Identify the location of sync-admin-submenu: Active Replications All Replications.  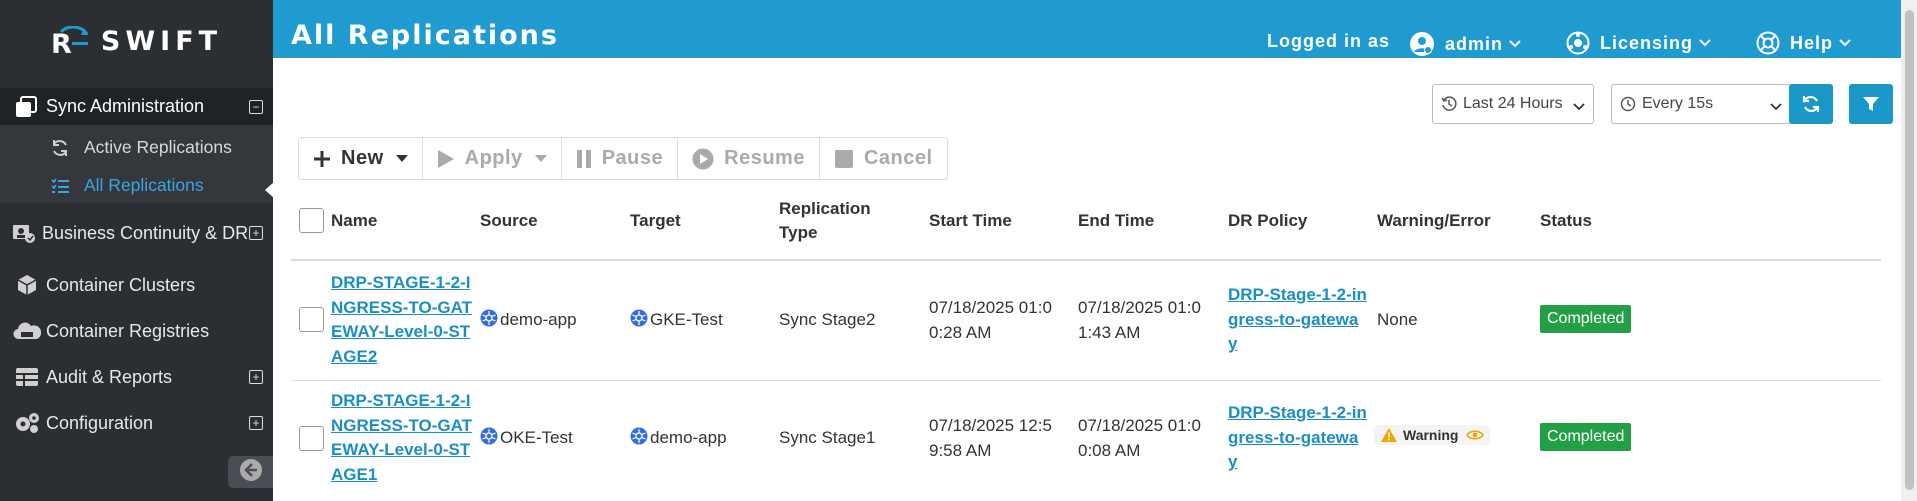
(136, 164).